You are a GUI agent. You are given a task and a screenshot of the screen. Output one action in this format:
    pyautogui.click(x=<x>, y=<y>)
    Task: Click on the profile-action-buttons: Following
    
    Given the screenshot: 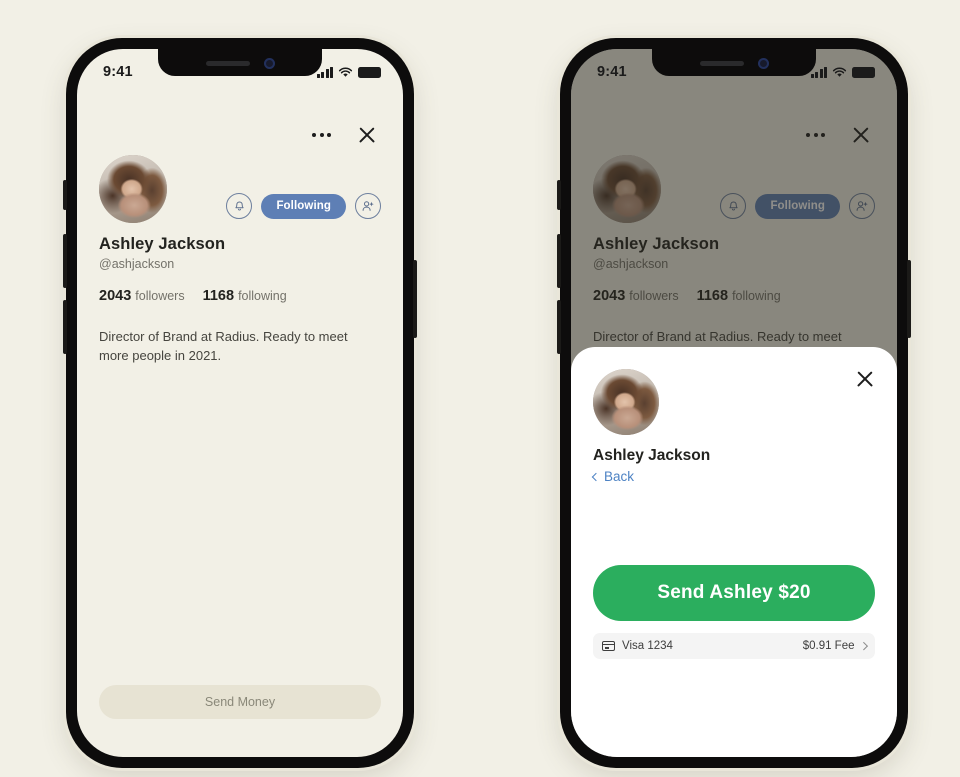 What is the action you would take?
    pyautogui.click(x=303, y=208)
    